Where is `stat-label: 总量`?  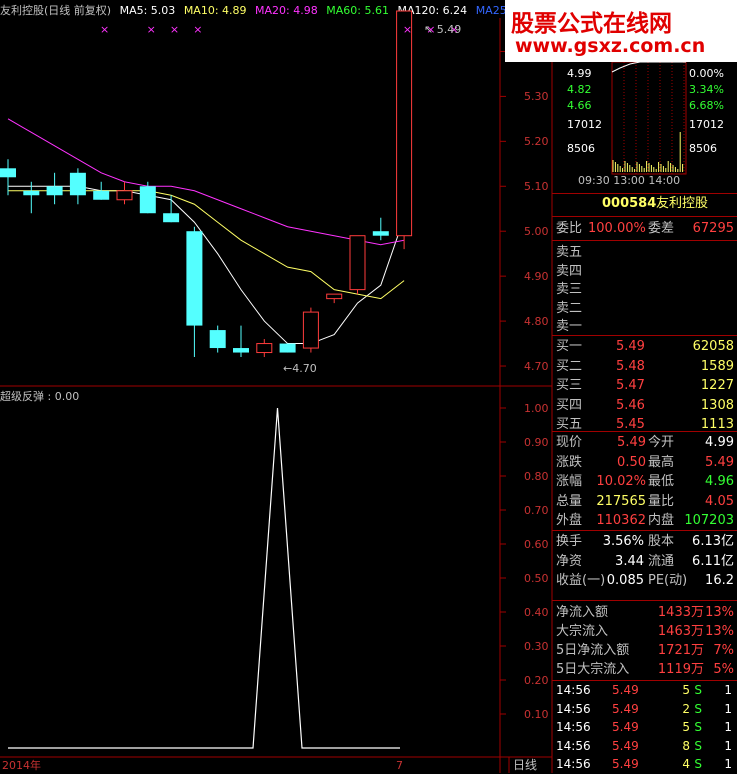 stat-label: 总量 is located at coordinates (569, 501).